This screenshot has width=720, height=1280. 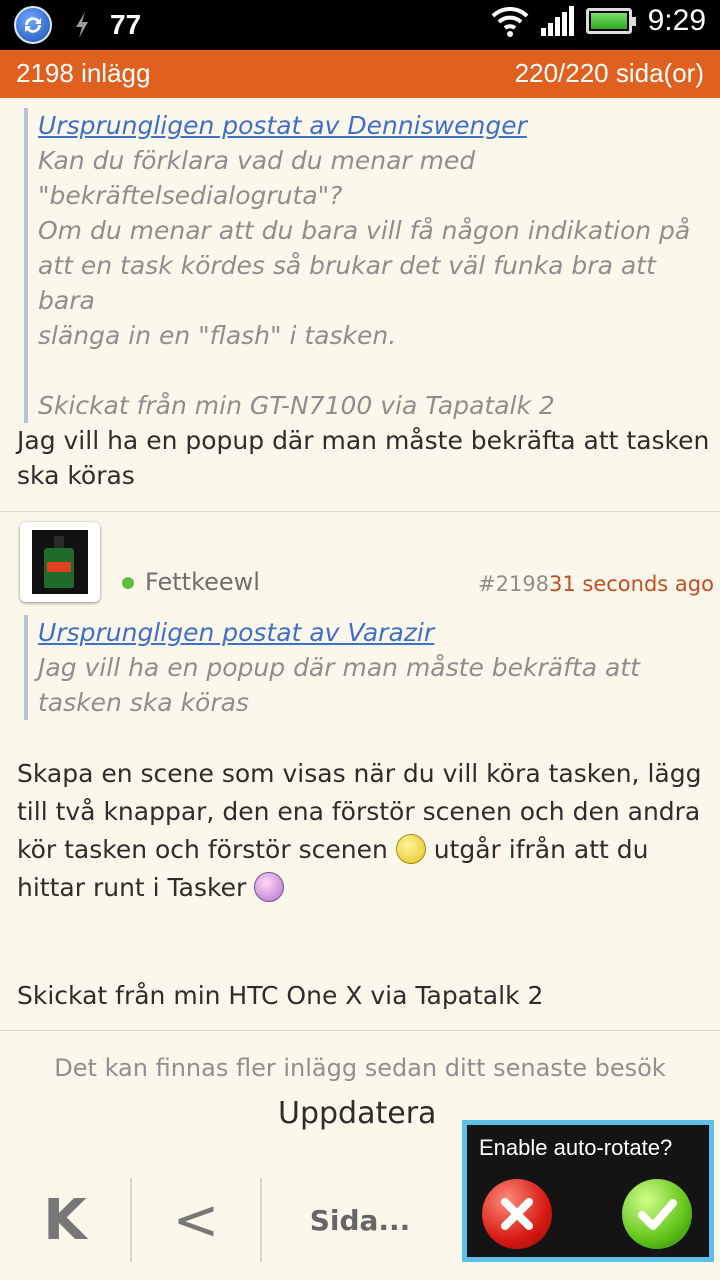 I want to click on auto-rotate-dialog: Enable auto-rotate?, so click(x=588, y=1191).